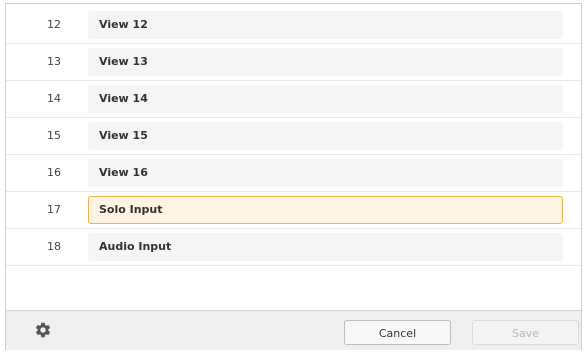 Image resolution: width=587 pixels, height=358 pixels. What do you see at coordinates (54, 24) in the screenshot?
I see `row-number: 12` at bounding box center [54, 24].